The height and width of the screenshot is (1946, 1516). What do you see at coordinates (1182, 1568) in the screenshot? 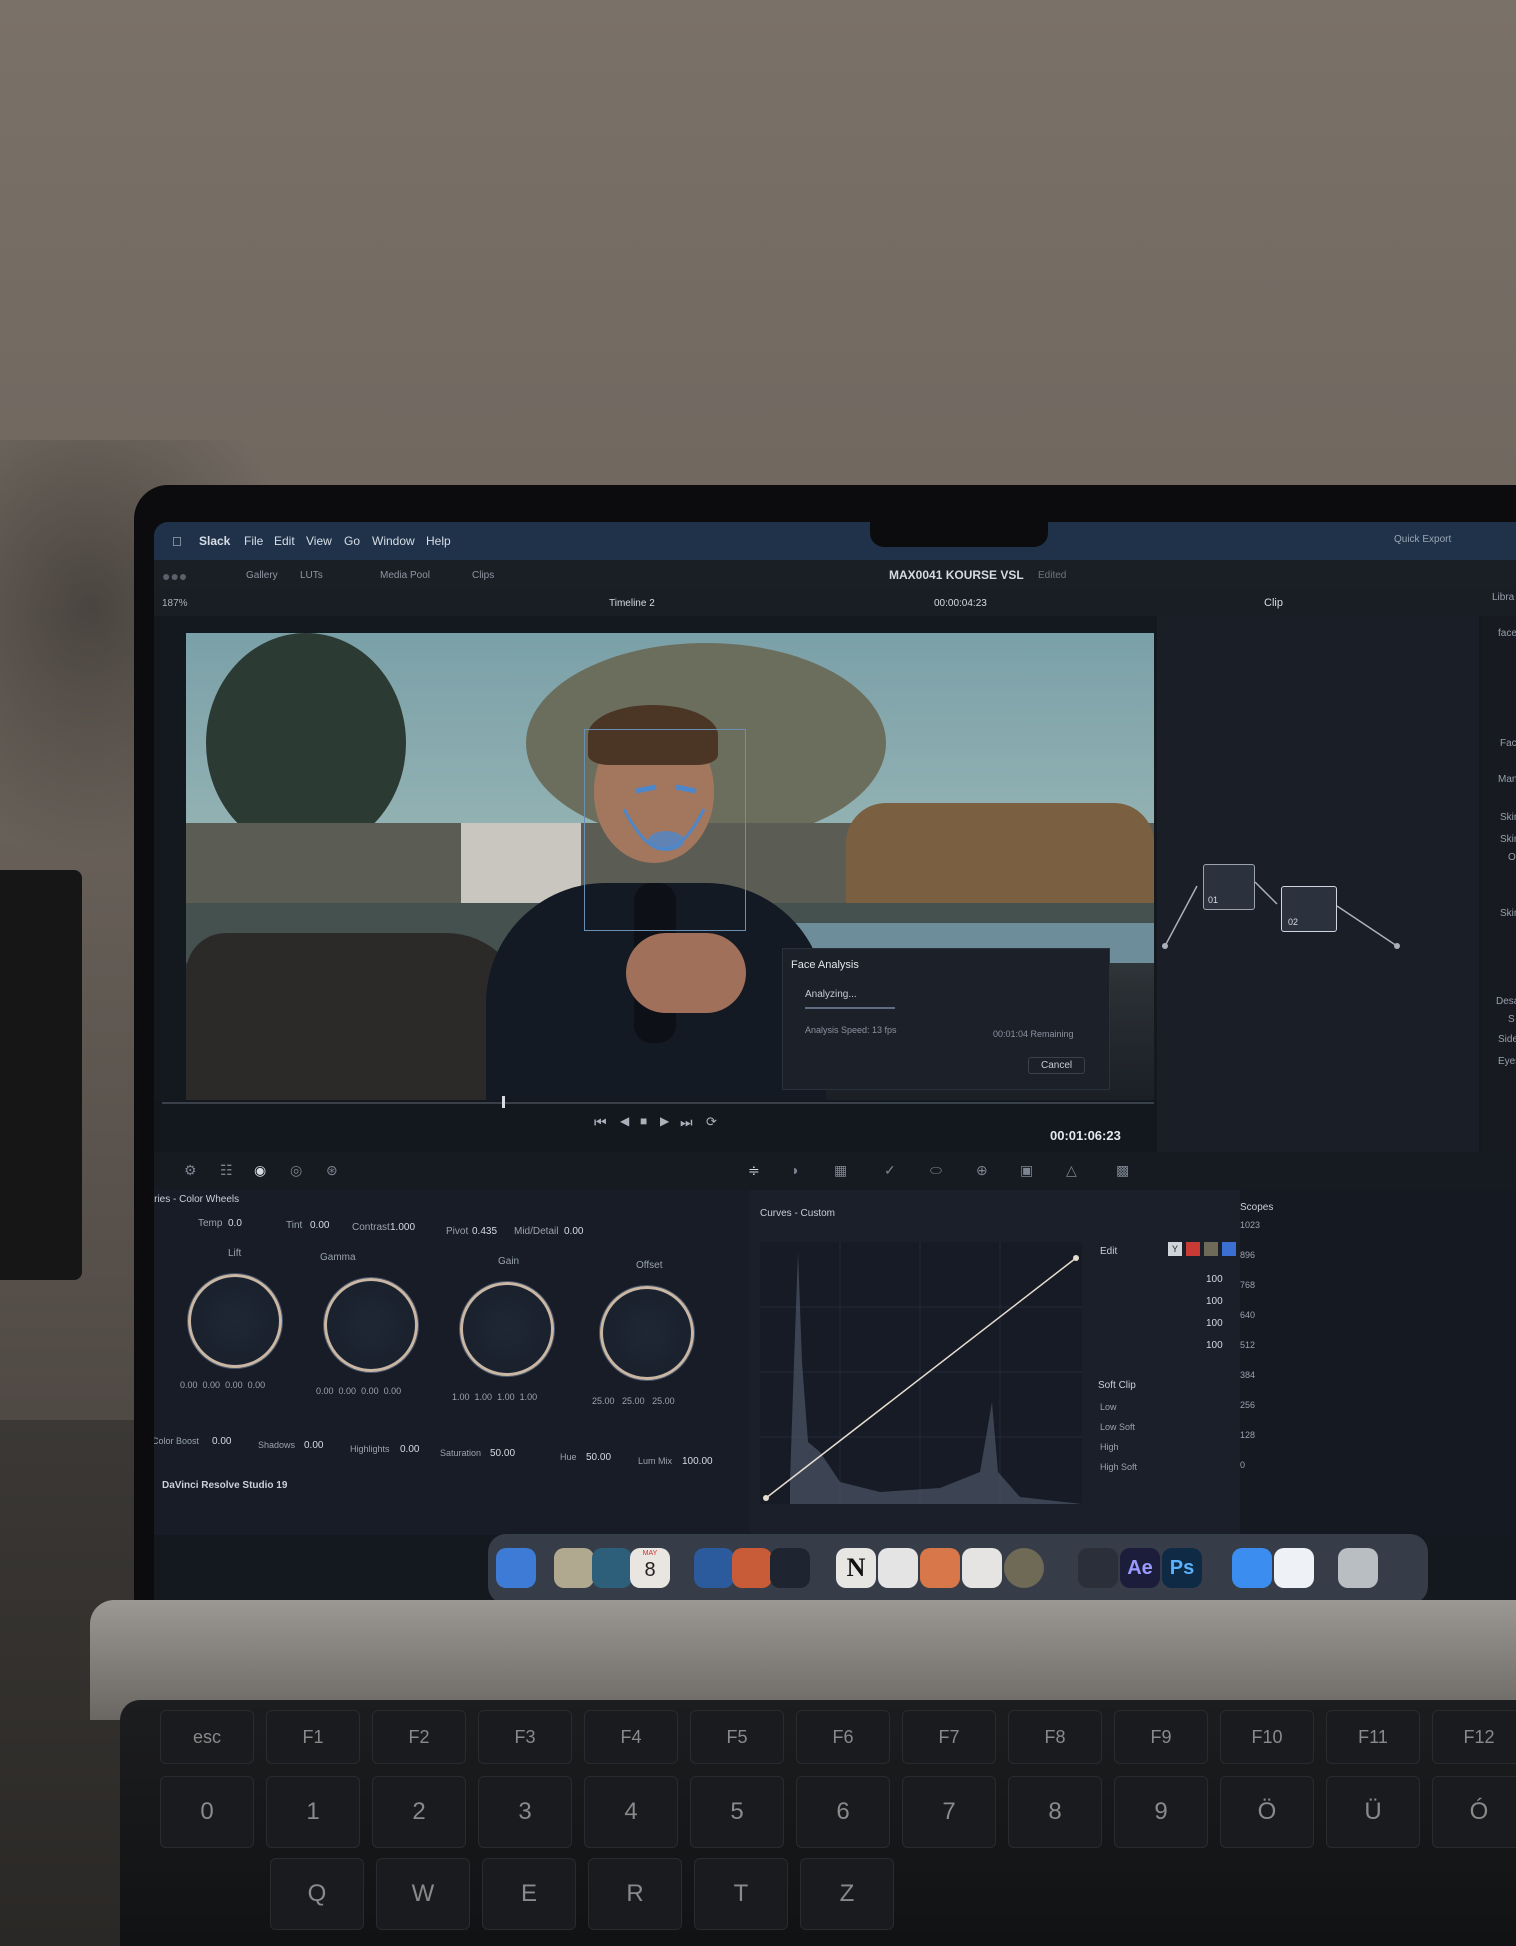
I see `photoshop-icon: Ps` at bounding box center [1182, 1568].